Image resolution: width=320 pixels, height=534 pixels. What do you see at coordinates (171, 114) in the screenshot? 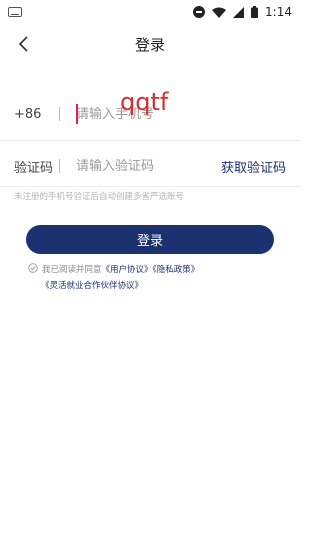
I see `phone-input` at bounding box center [171, 114].